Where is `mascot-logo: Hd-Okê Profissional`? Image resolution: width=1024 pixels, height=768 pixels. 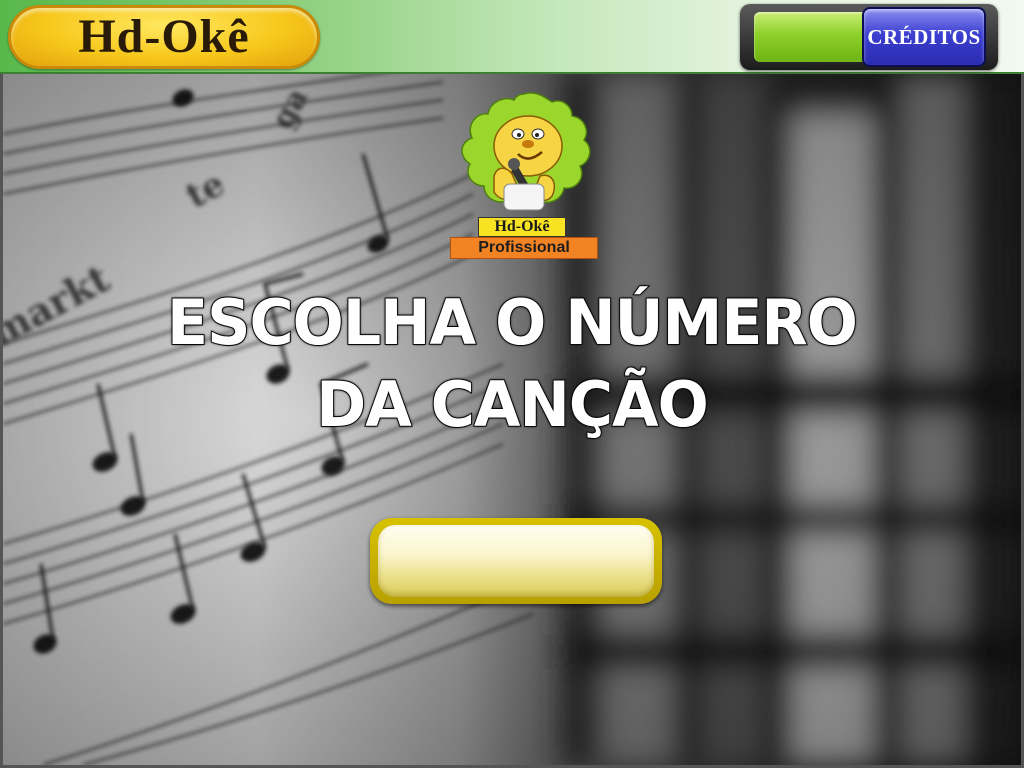
mascot-logo: Hd-Okê Profissional is located at coordinates (524, 175).